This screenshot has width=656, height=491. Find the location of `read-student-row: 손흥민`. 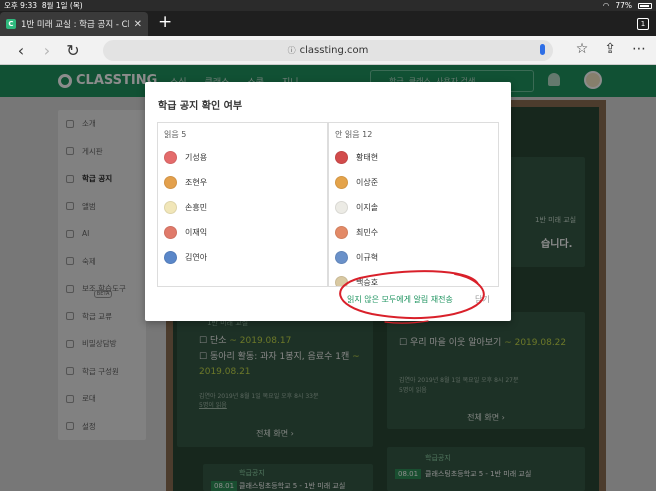

read-student-row: 손흥민 is located at coordinates (185, 207).